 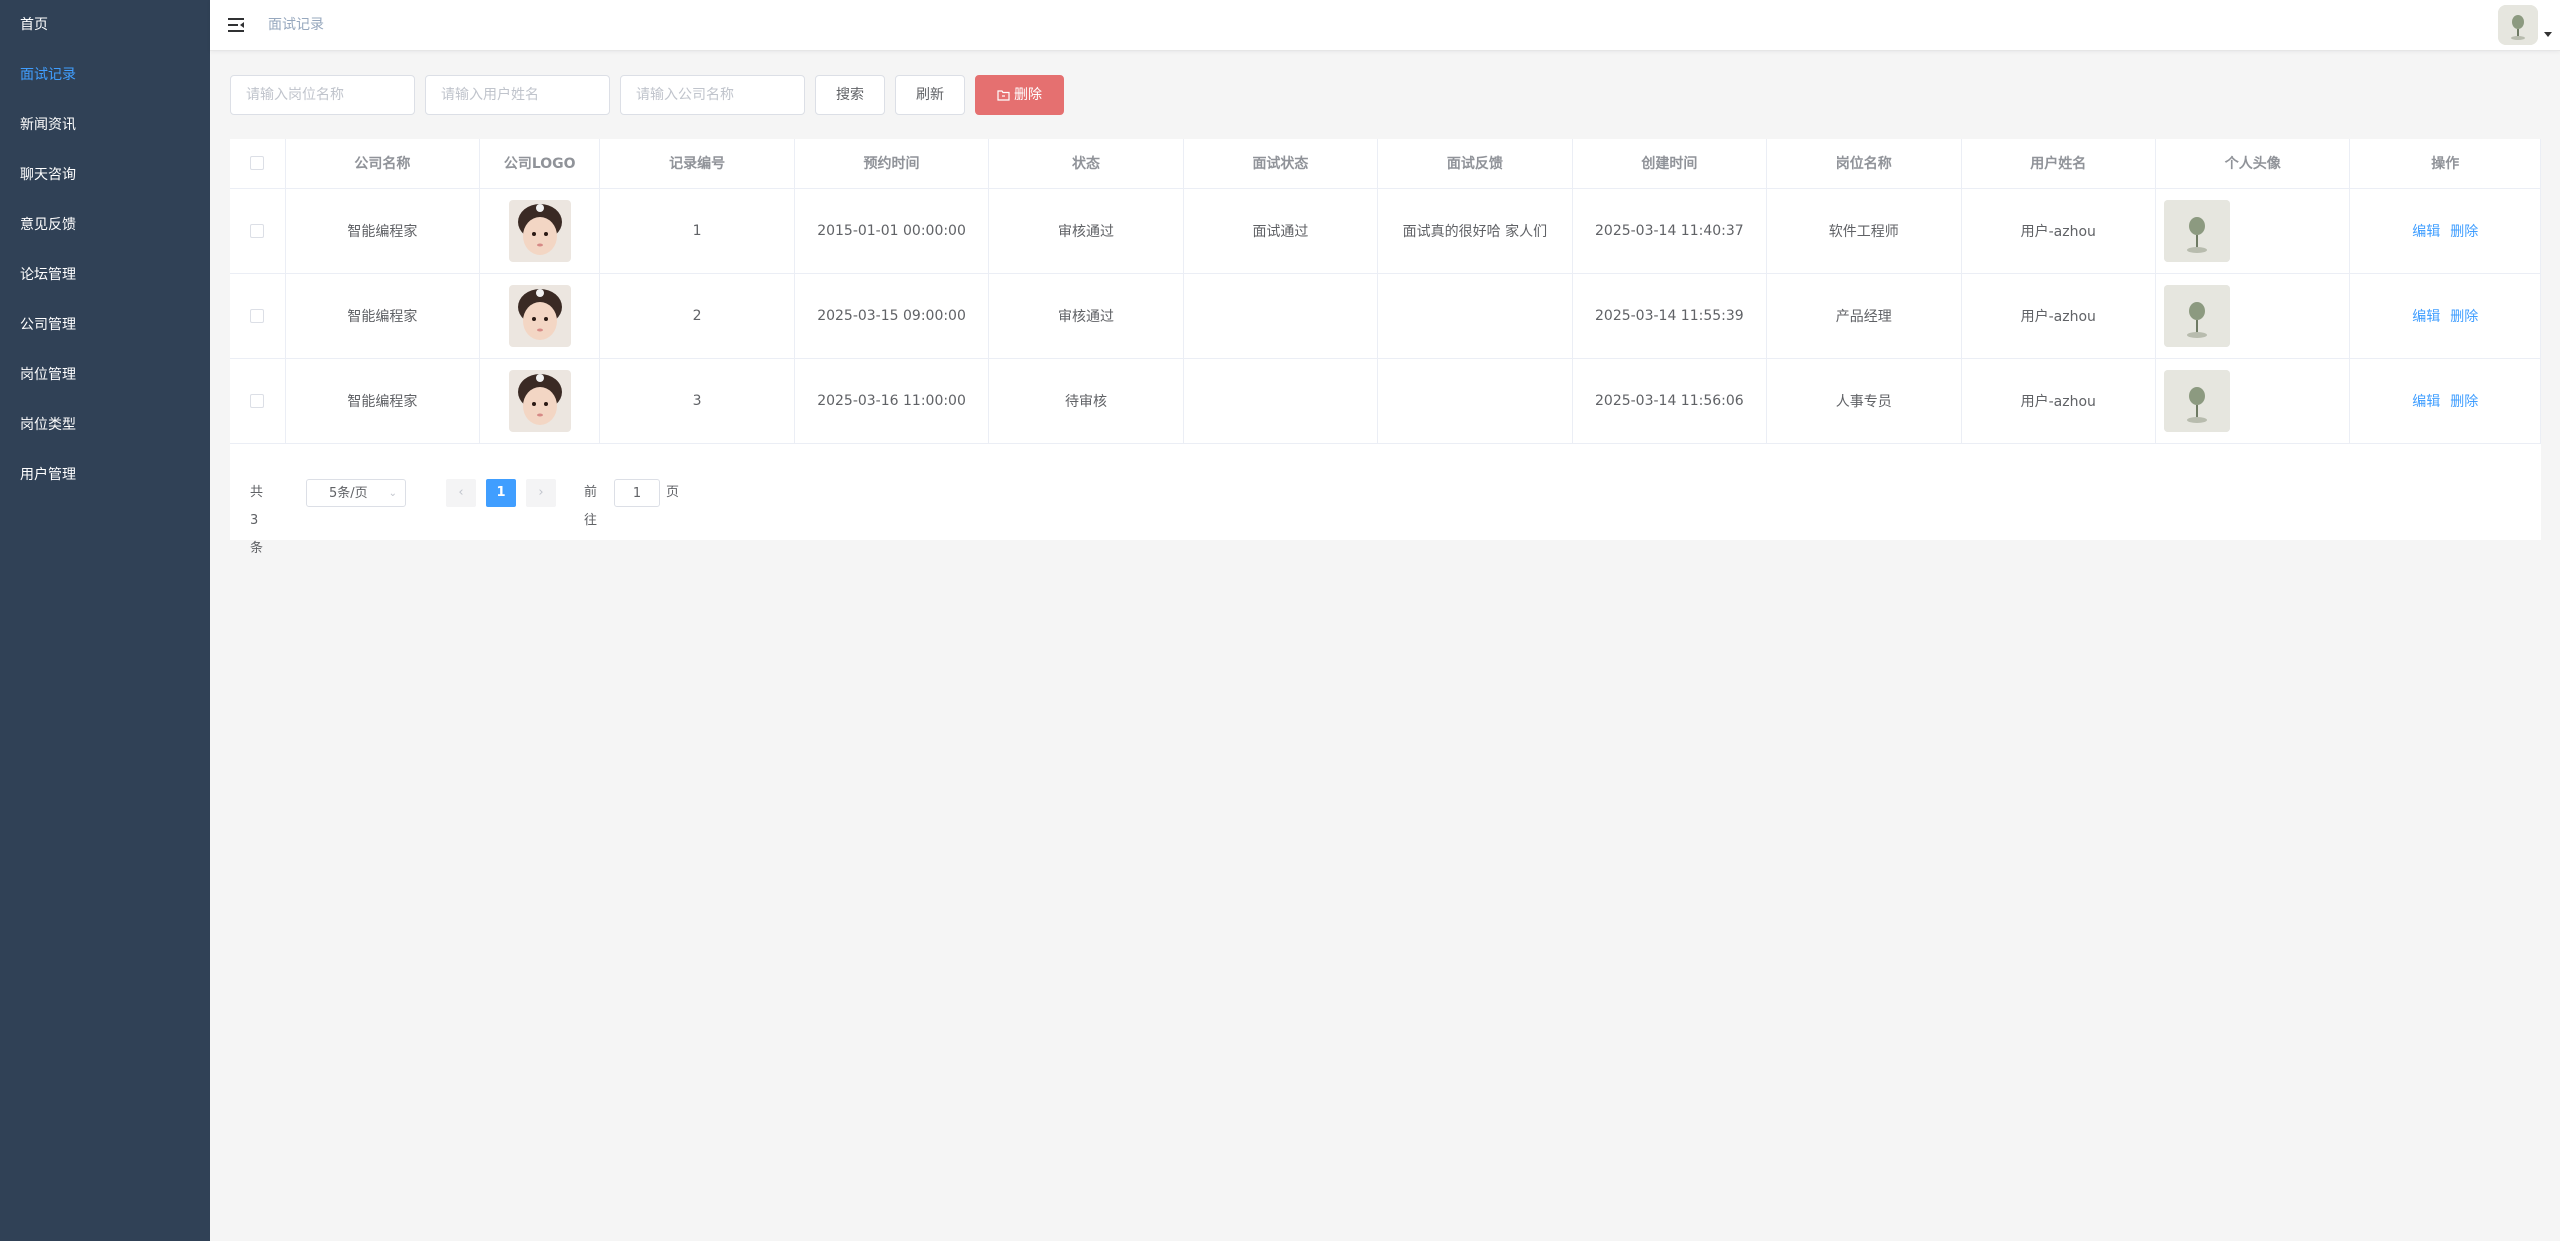 I want to click on sidebar-item-jobs: 岗位管理, so click(x=105, y=375).